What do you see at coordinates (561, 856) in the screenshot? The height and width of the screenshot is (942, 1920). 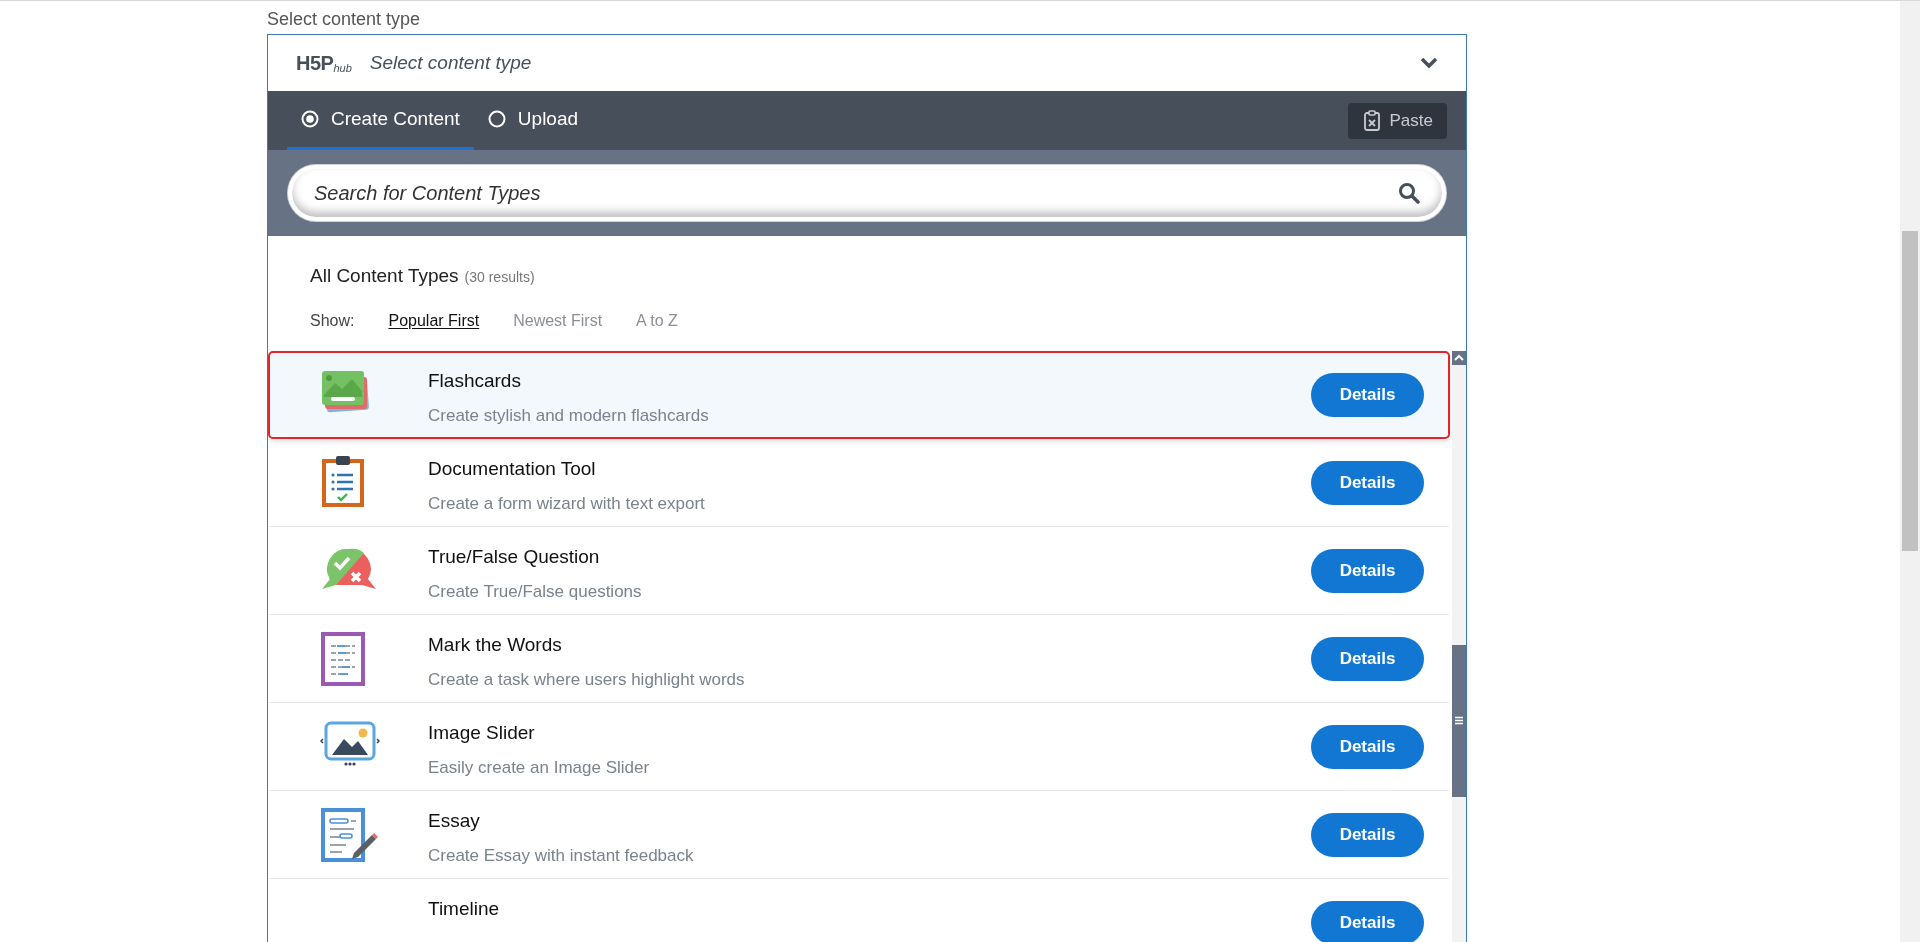 I see `content-type-description: Create Essay with instant feedback` at bounding box center [561, 856].